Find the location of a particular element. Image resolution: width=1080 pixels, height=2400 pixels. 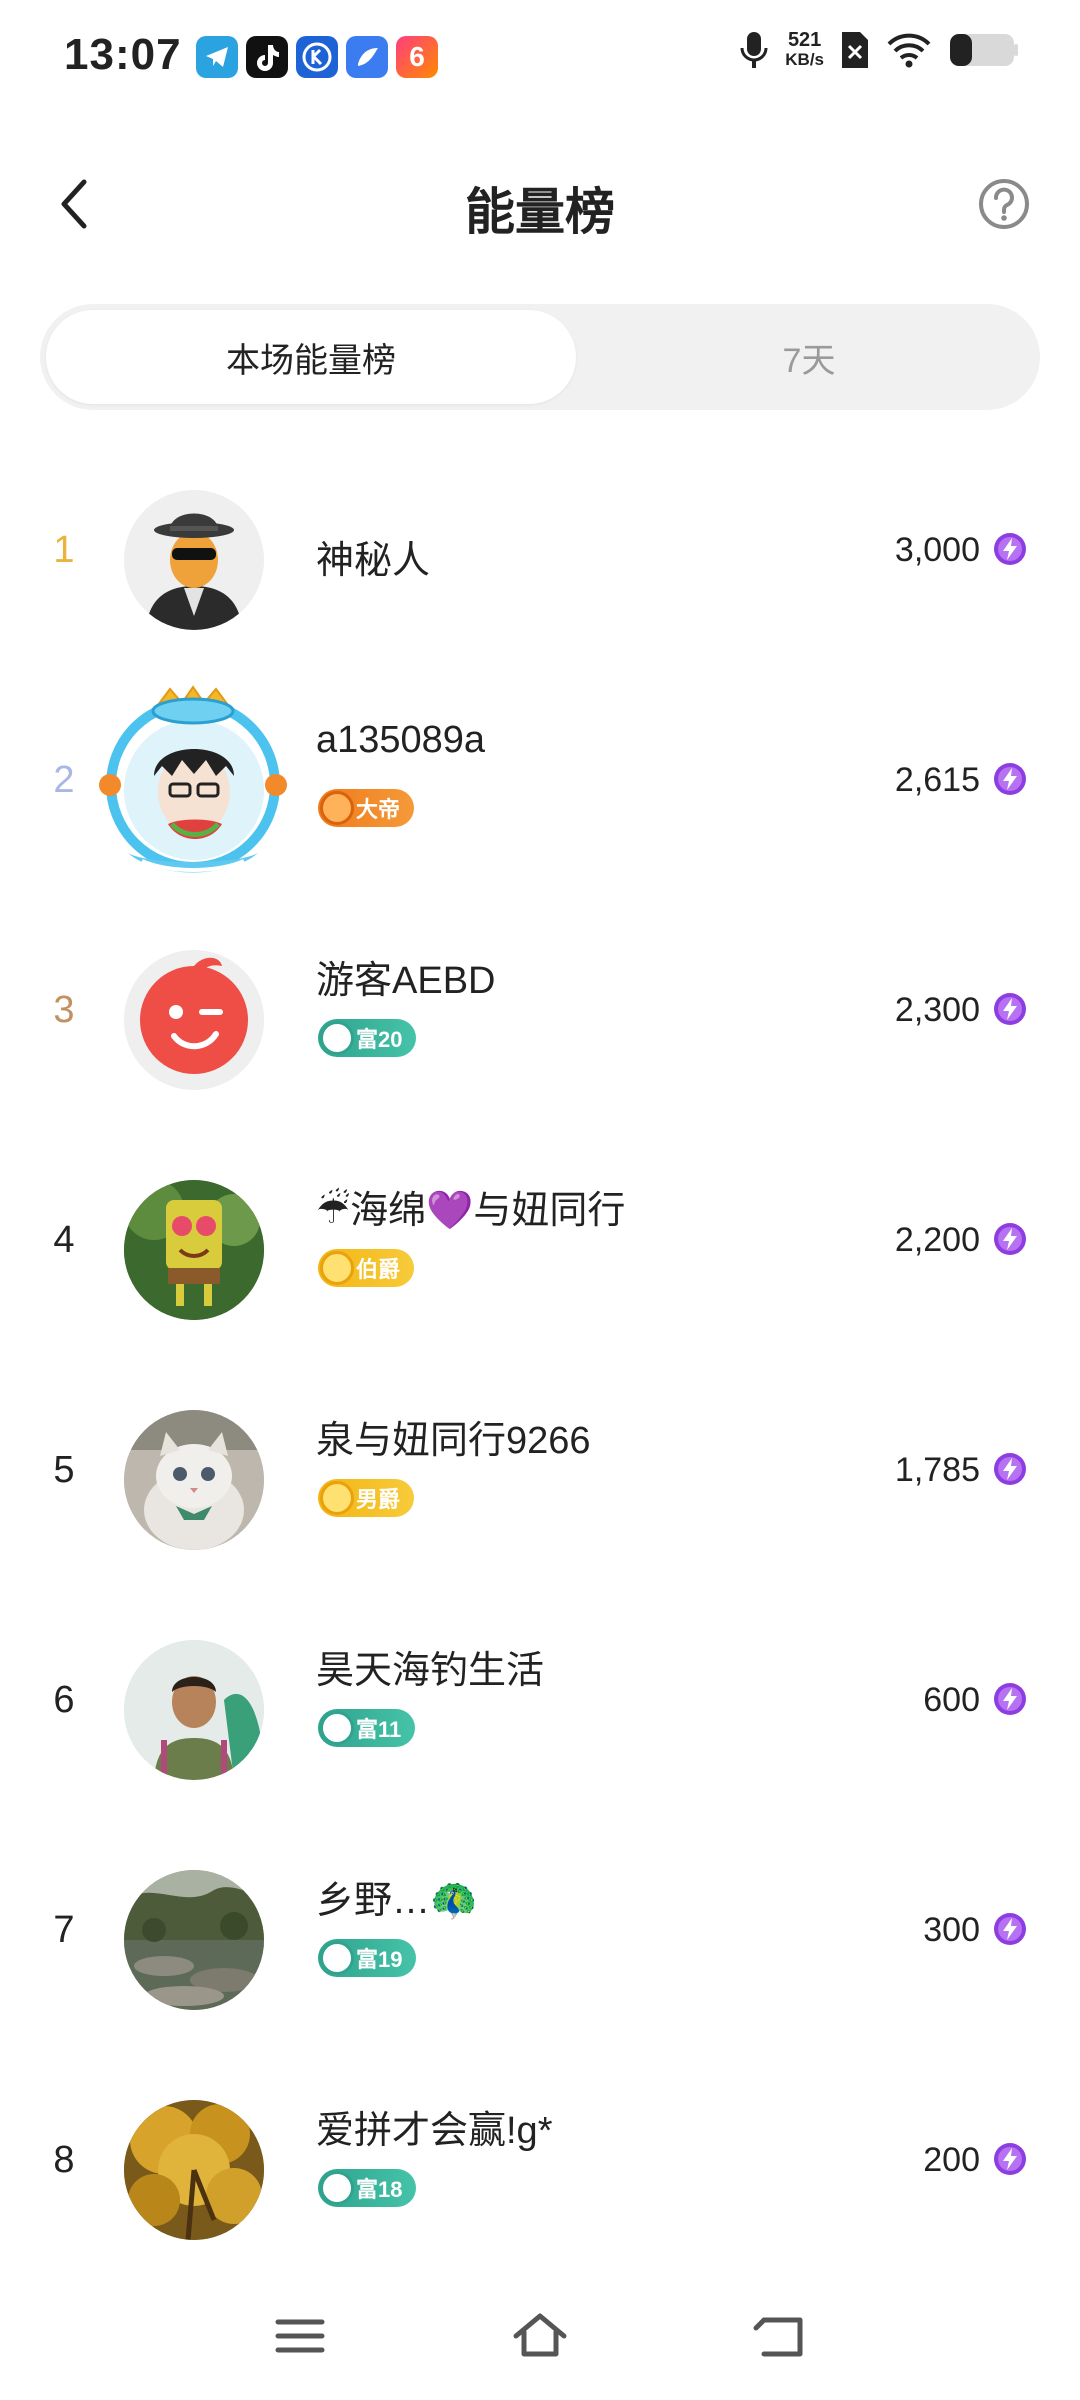

energy-score: 2,300 is located at coordinates (937, 1010).